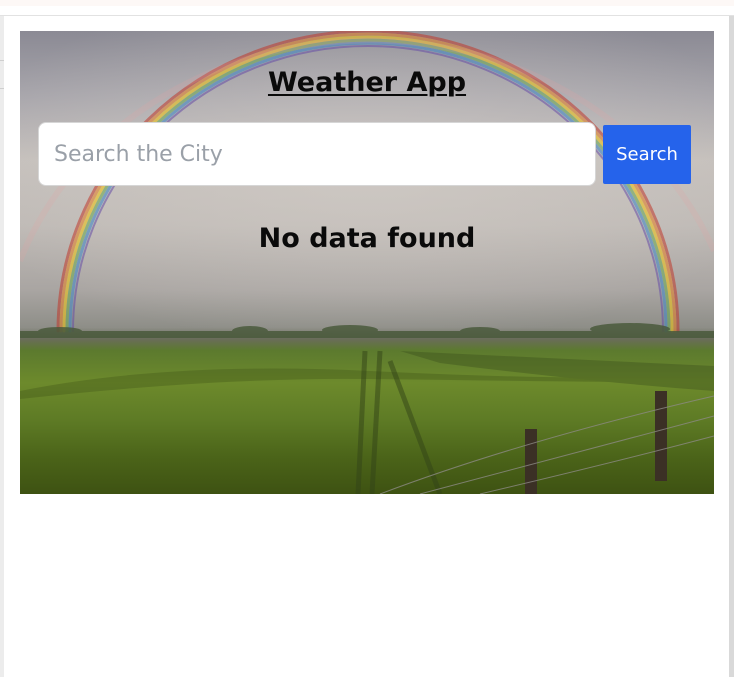 The height and width of the screenshot is (677, 734). Describe the element at coordinates (317, 154) in the screenshot. I see `city-search-input` at that location.